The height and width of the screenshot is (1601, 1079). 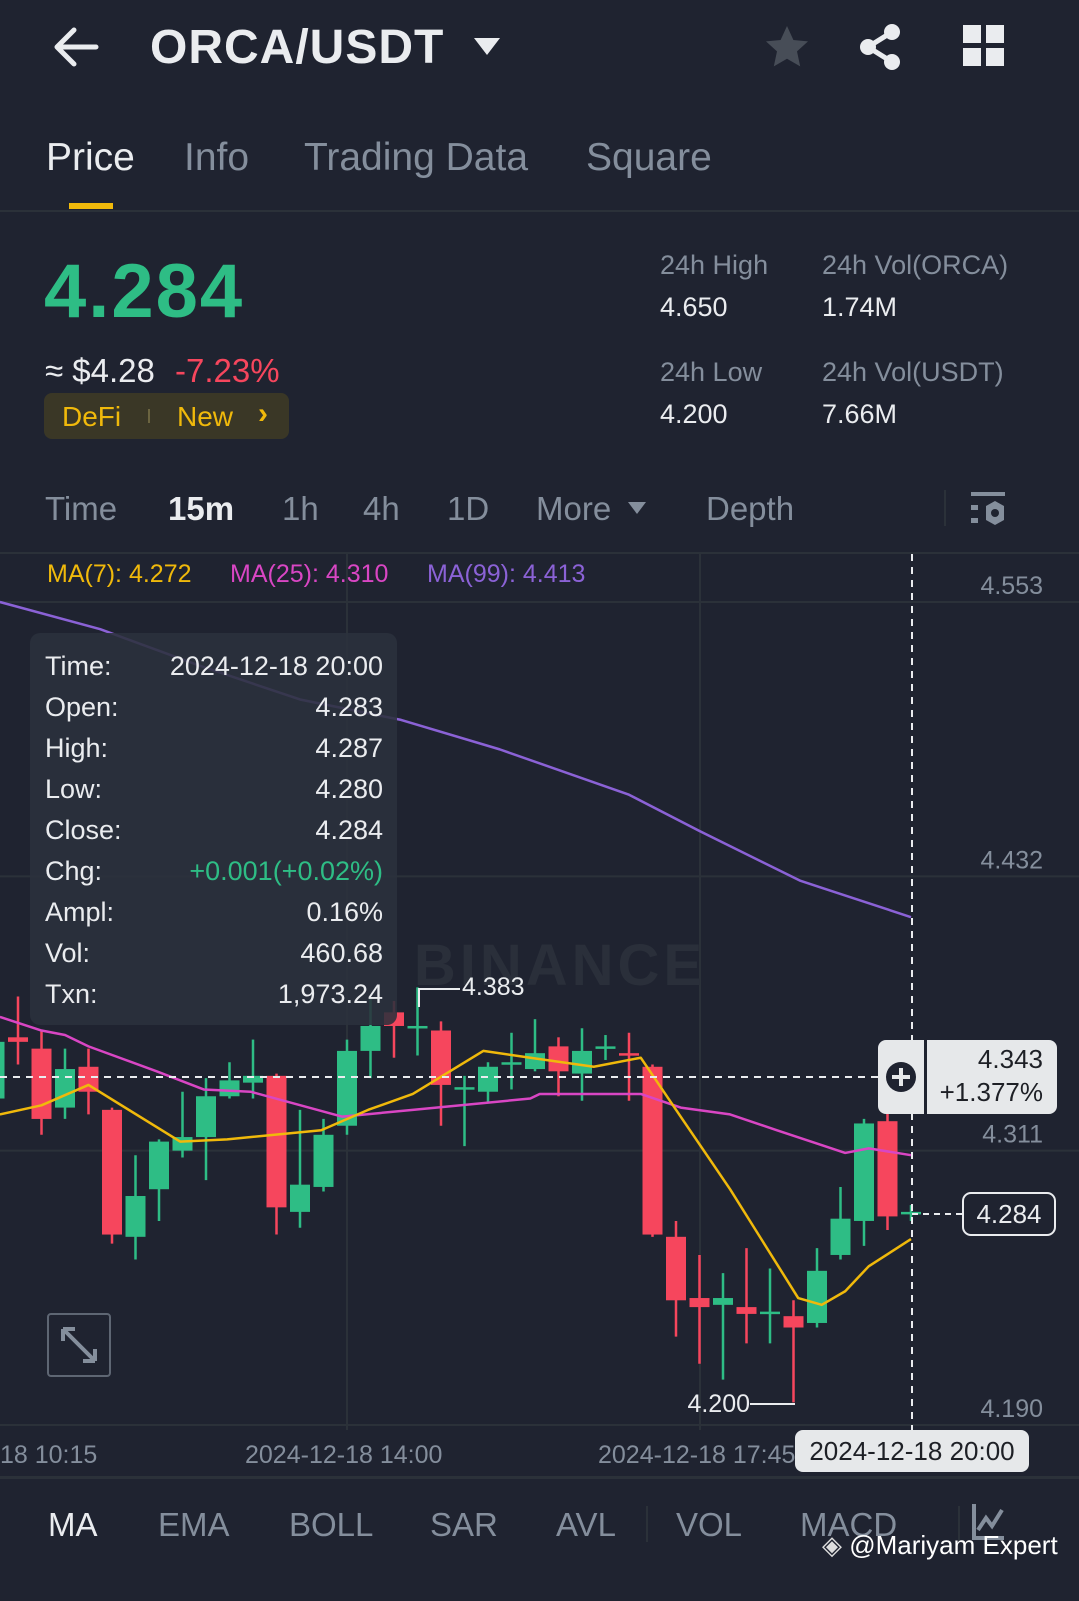 What do you see at coordinates (82, 707) in the screenshot?
I see `tooltip-label: Open:` at bounding box center [82, 707].